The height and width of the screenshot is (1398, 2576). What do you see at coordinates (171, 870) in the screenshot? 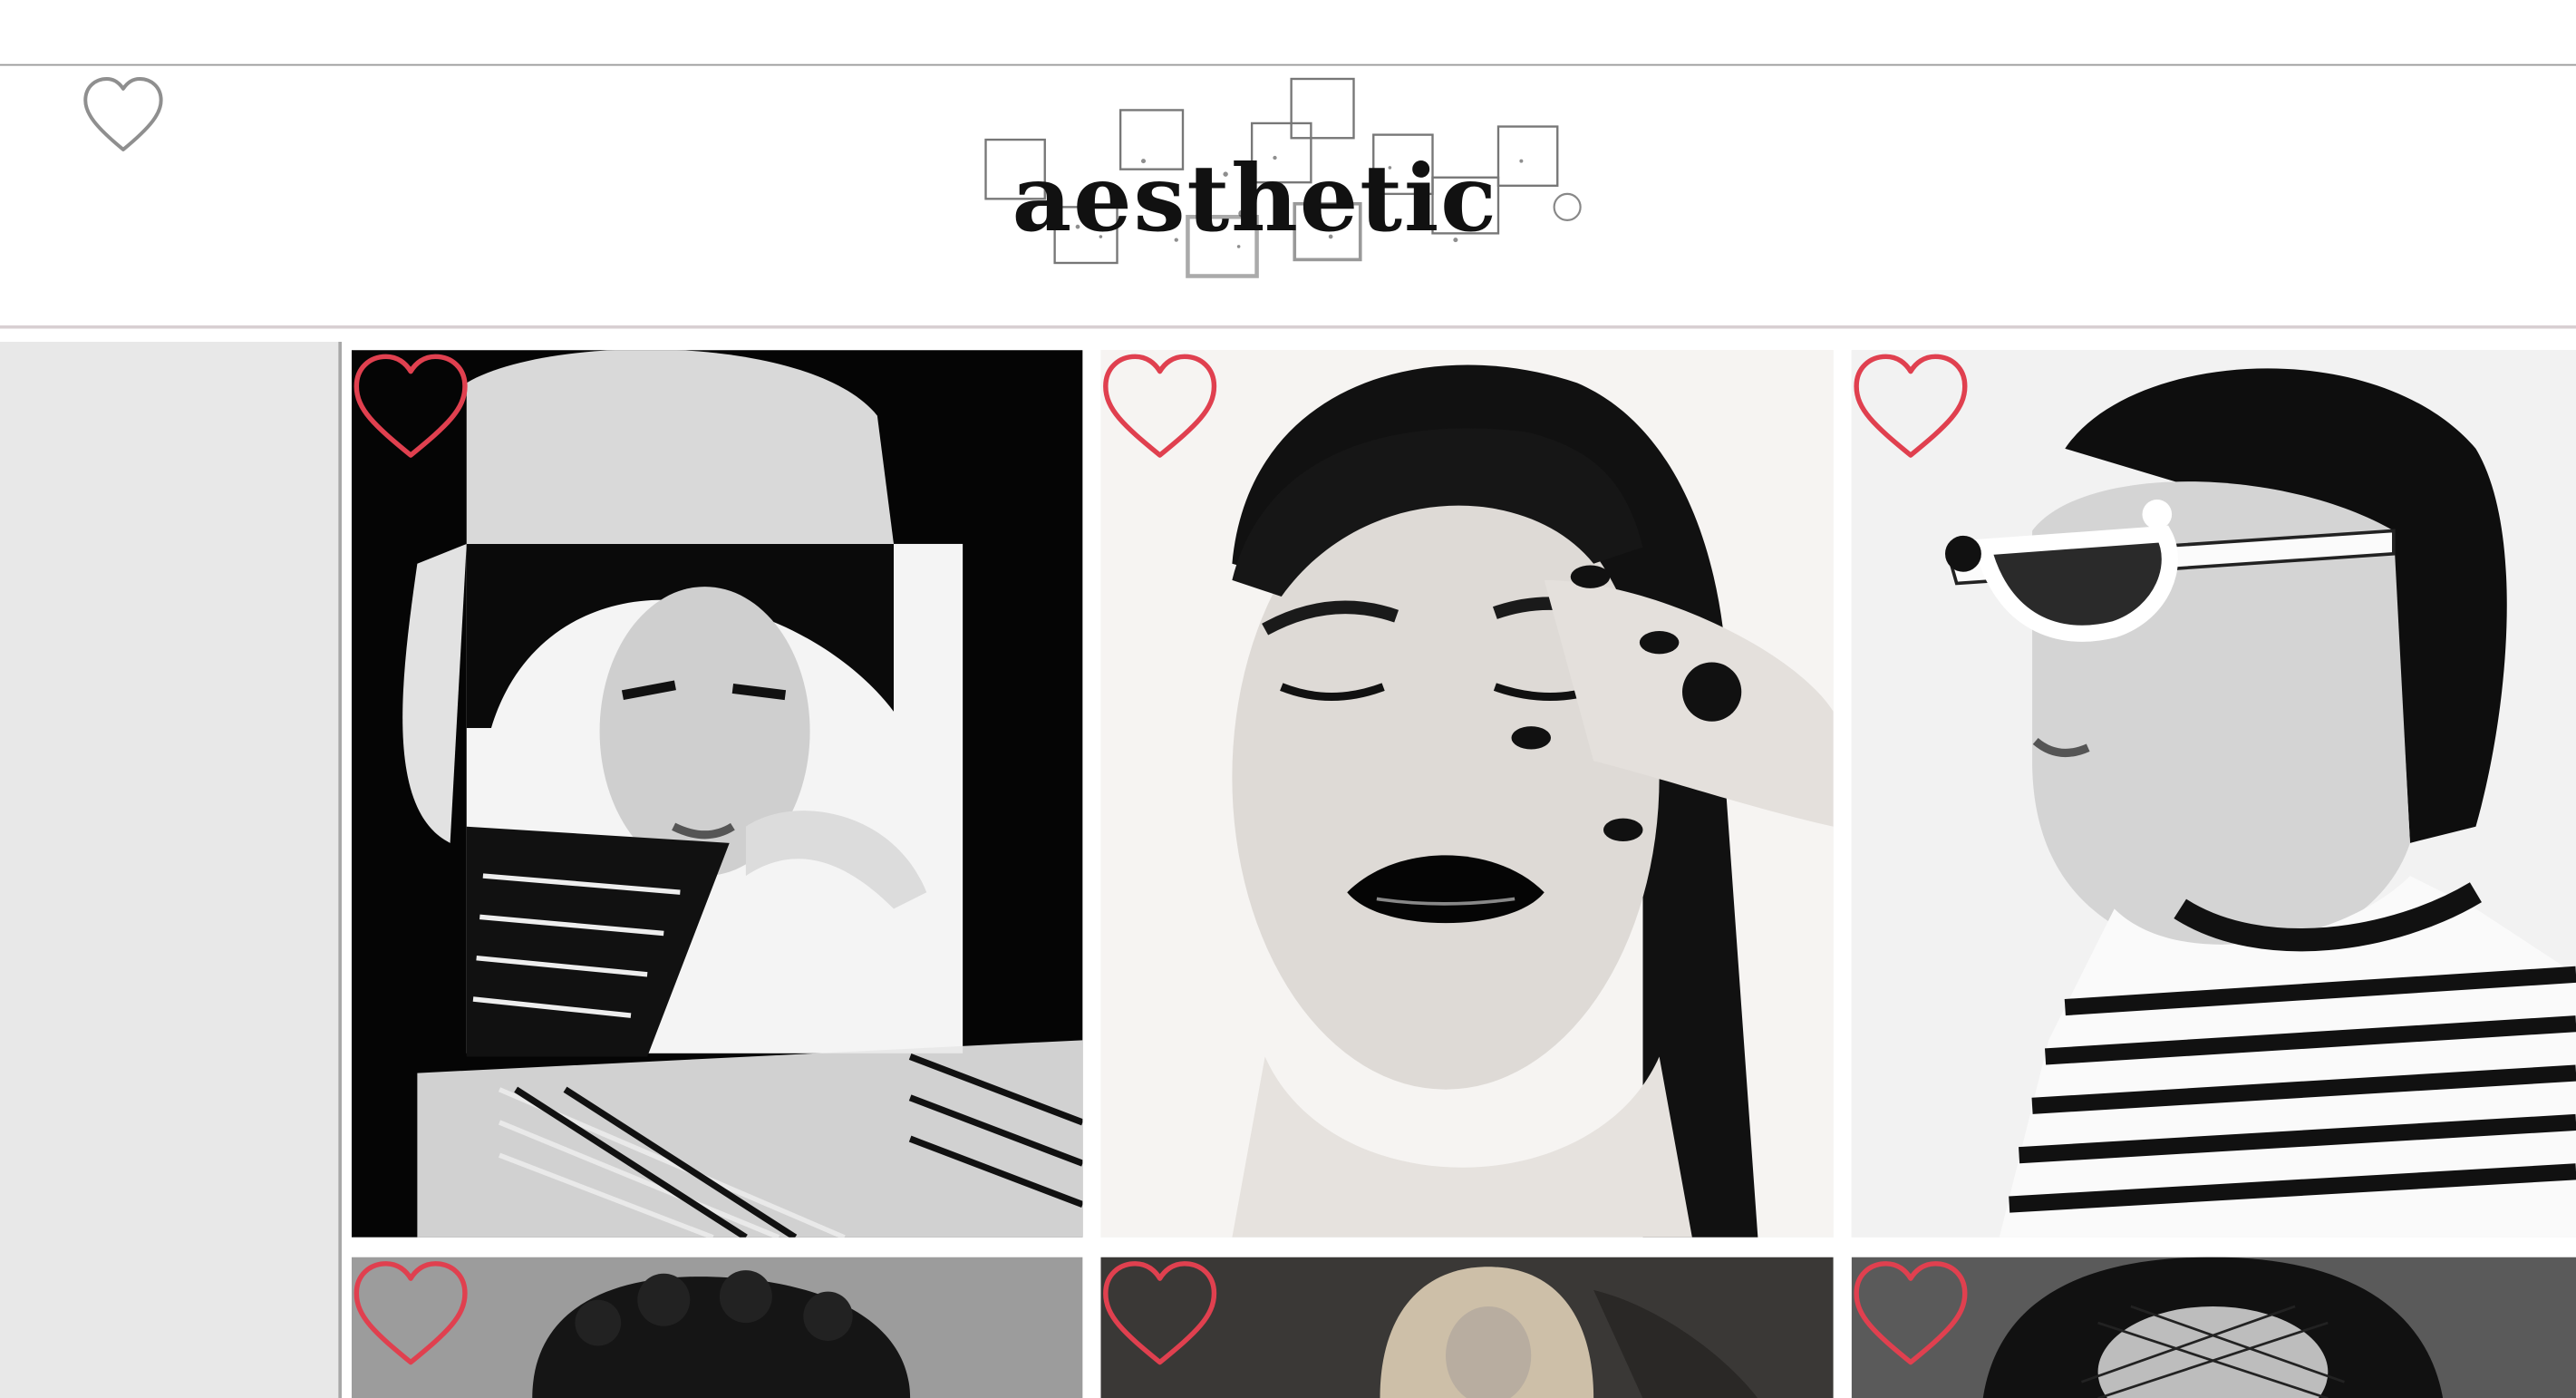
I see `left-sidebar` at bounding box center [171, 870].